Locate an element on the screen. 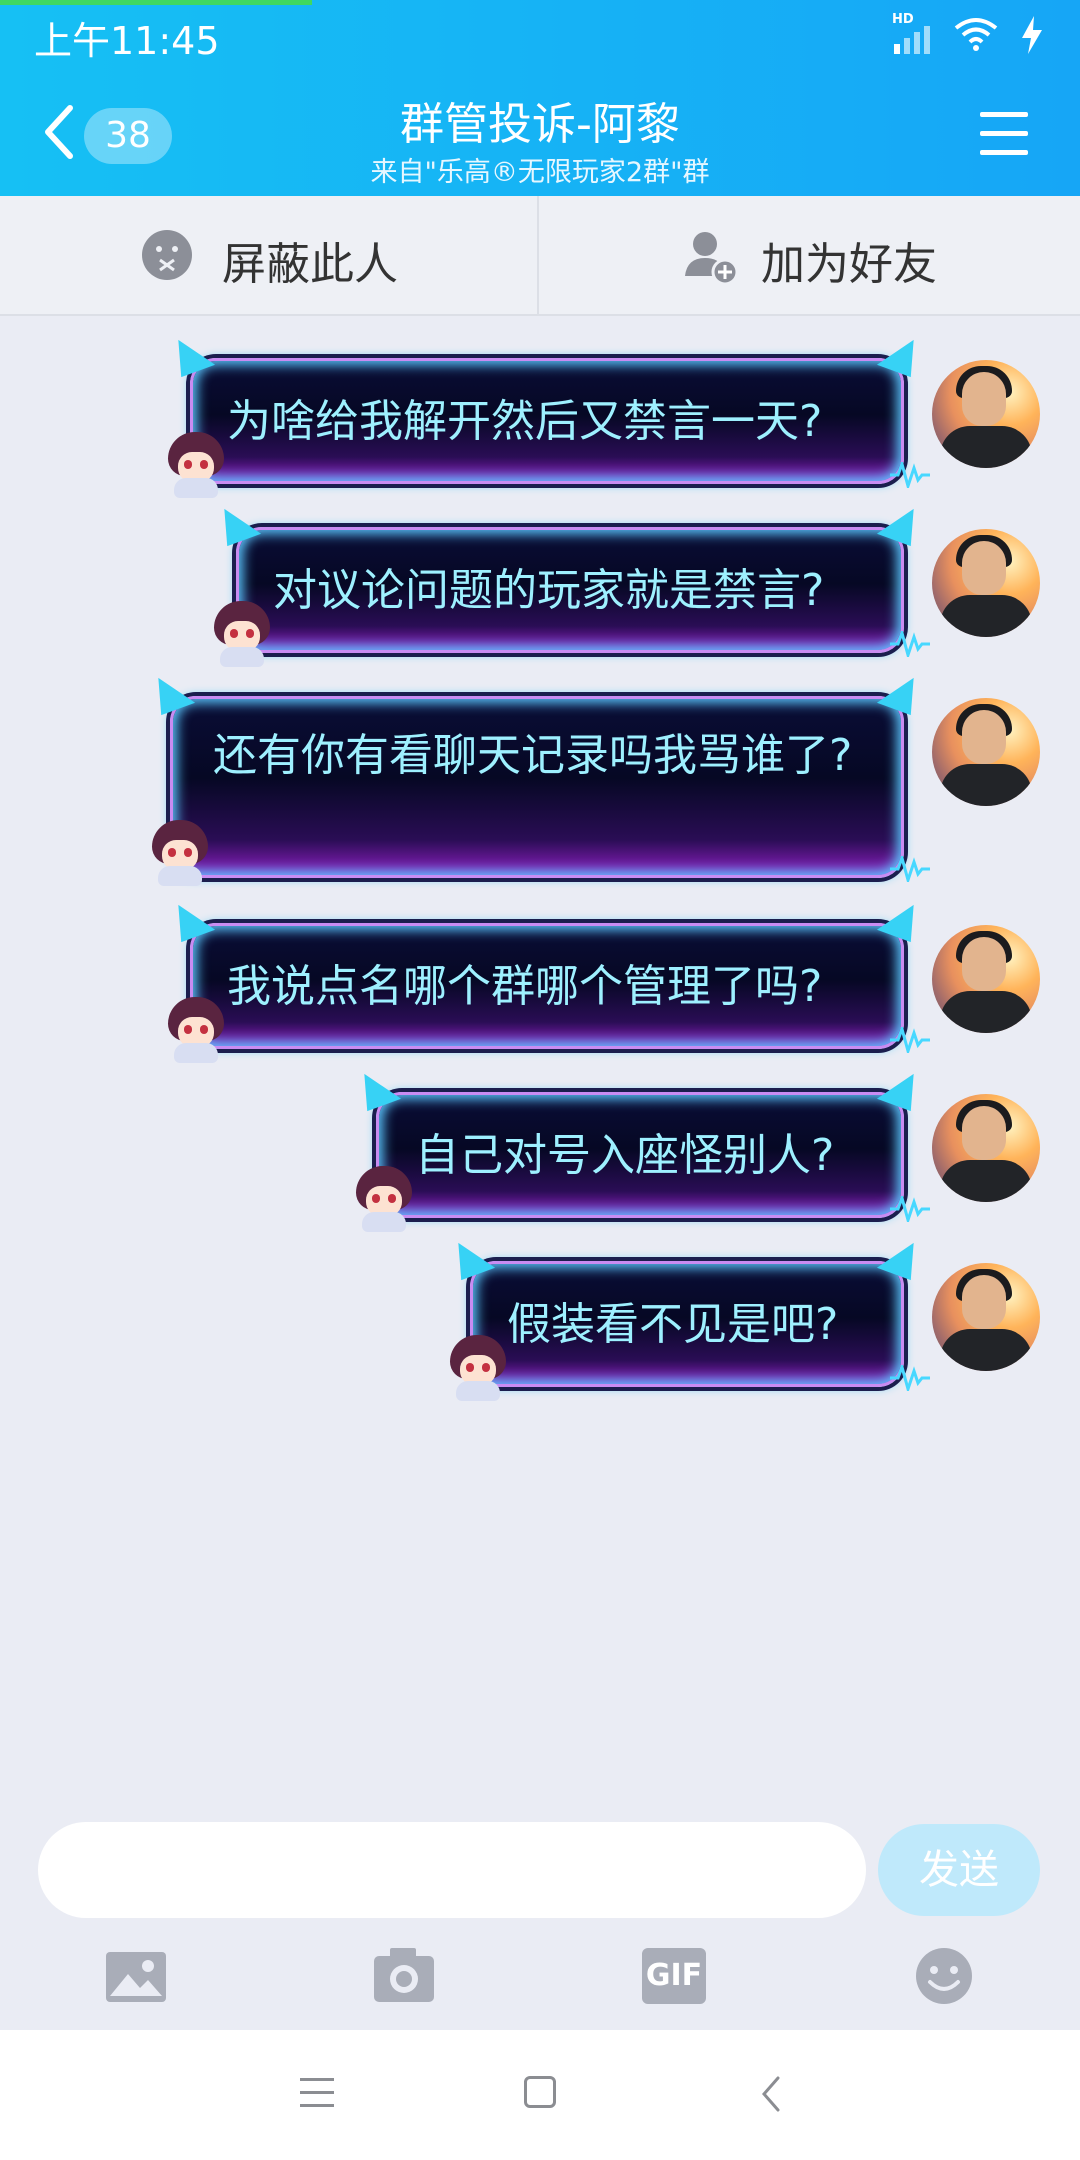  status-icons: HD is located at coordinates (972, 34).